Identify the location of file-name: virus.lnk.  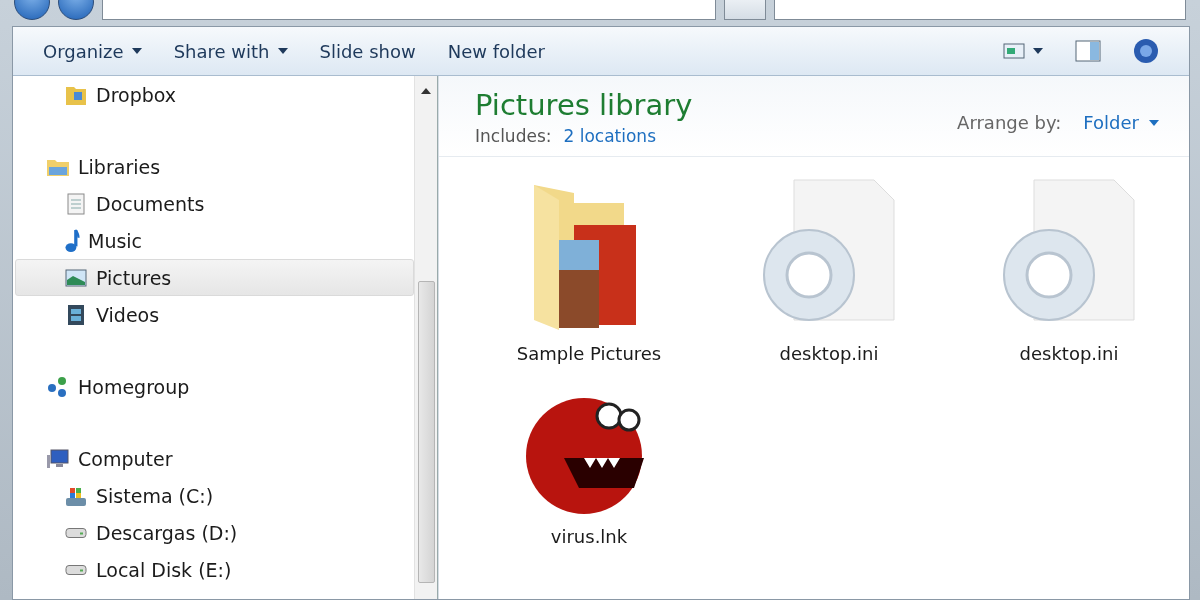
(589, 536).